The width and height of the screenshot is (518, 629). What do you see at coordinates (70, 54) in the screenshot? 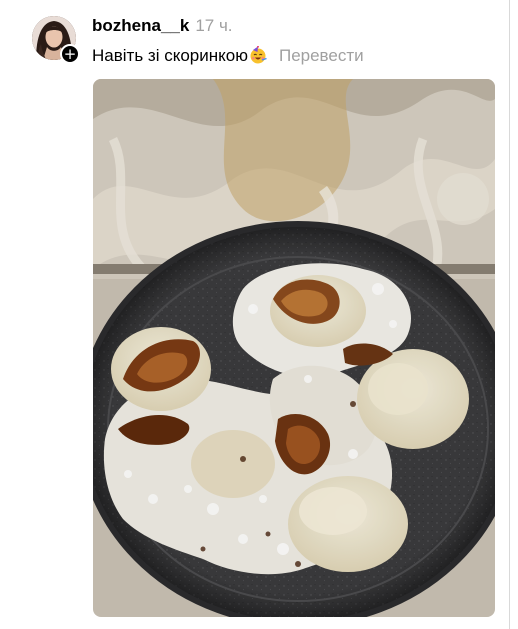
I see `follow-plus-icon: +` at bounding box center [70, 54].